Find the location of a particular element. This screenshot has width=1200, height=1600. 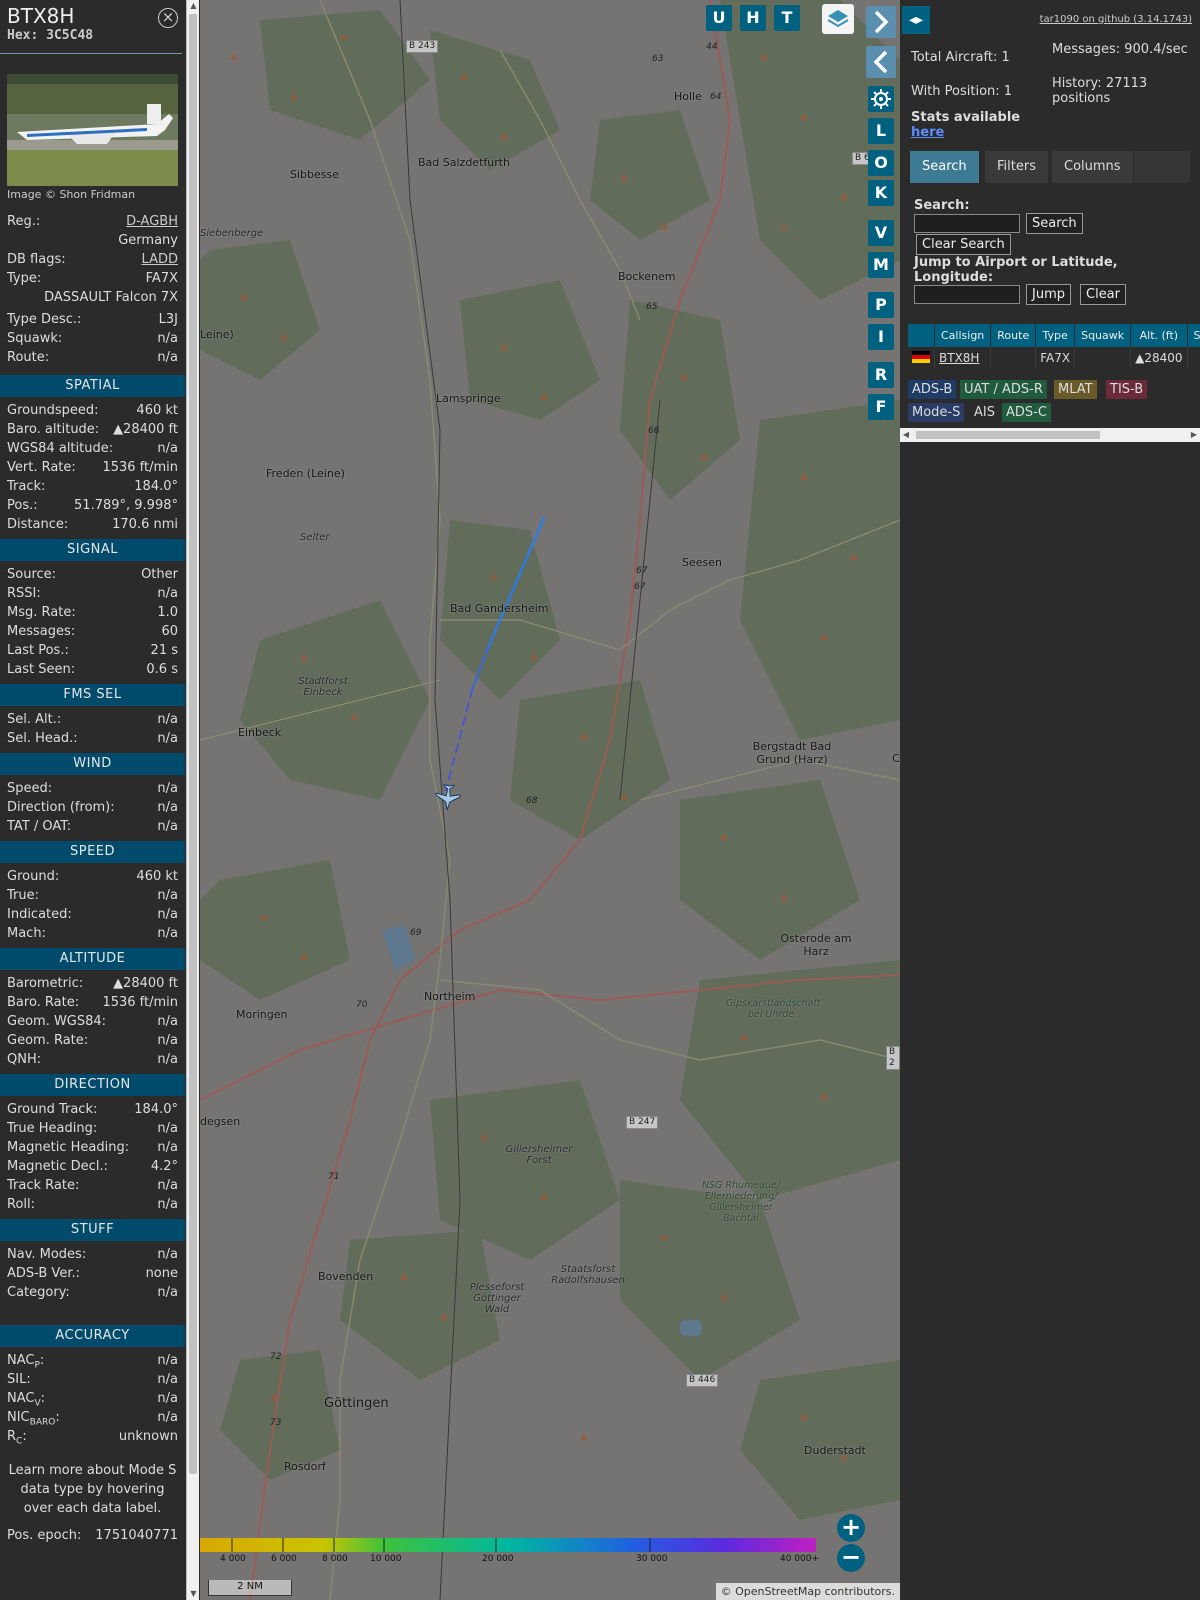

section-title-accuracy: ACCURACY is located at coordinates (92, 1336).